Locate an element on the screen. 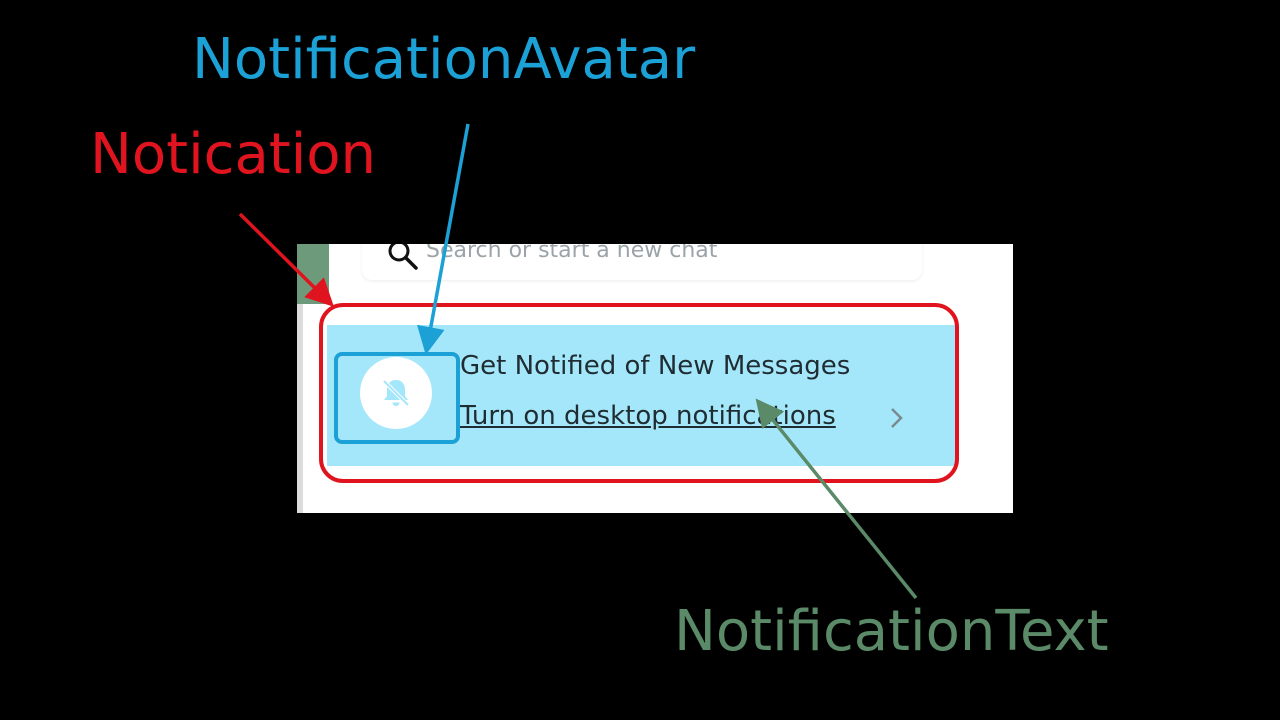 The width and height of the screenshot is (1280, 720). annotation-label-notification-avatar: NotificationAvatar is located at coordinates (444, 59).